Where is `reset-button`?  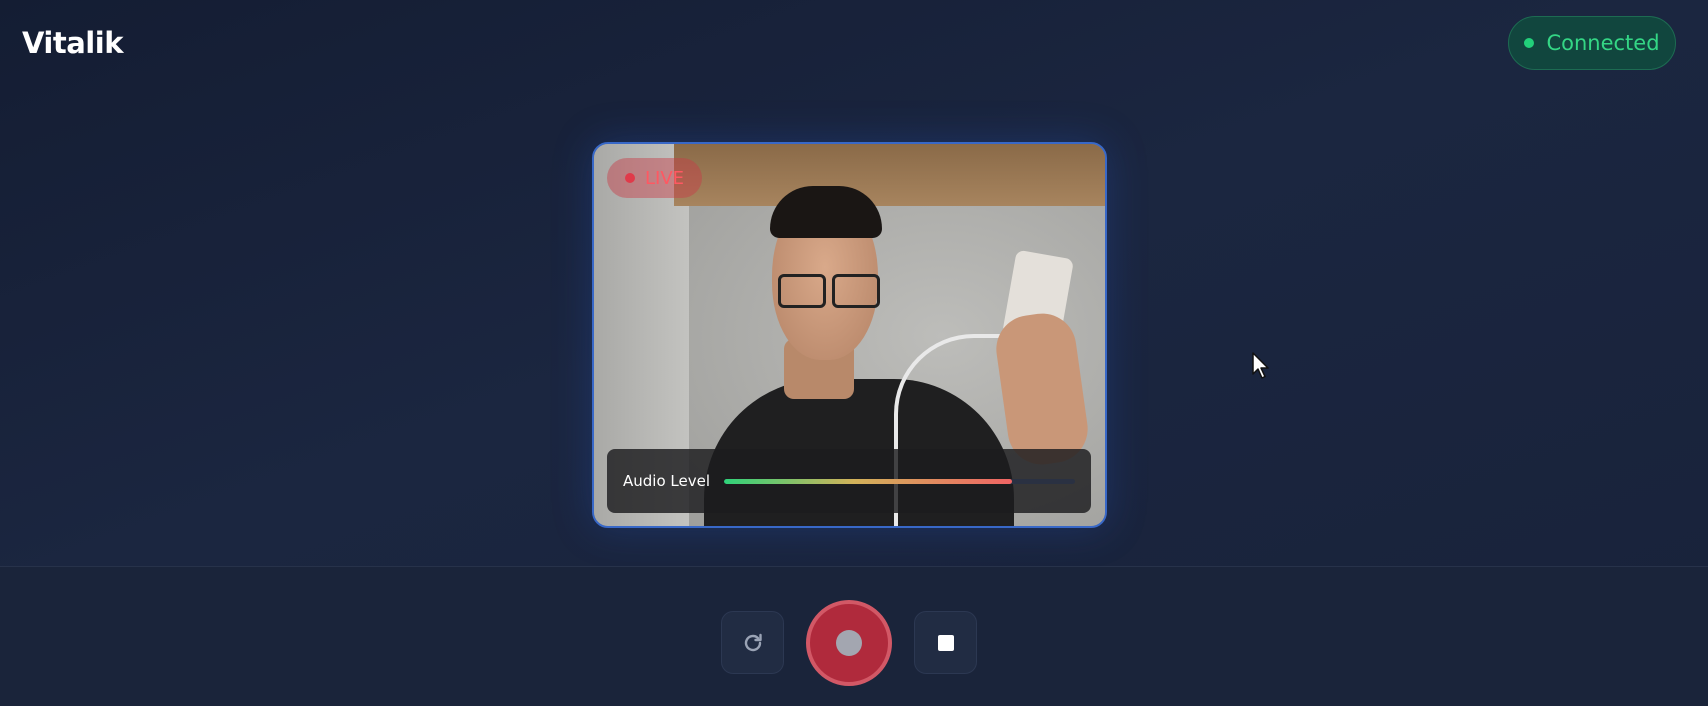 reset-button is located at coordinates (752, 642).